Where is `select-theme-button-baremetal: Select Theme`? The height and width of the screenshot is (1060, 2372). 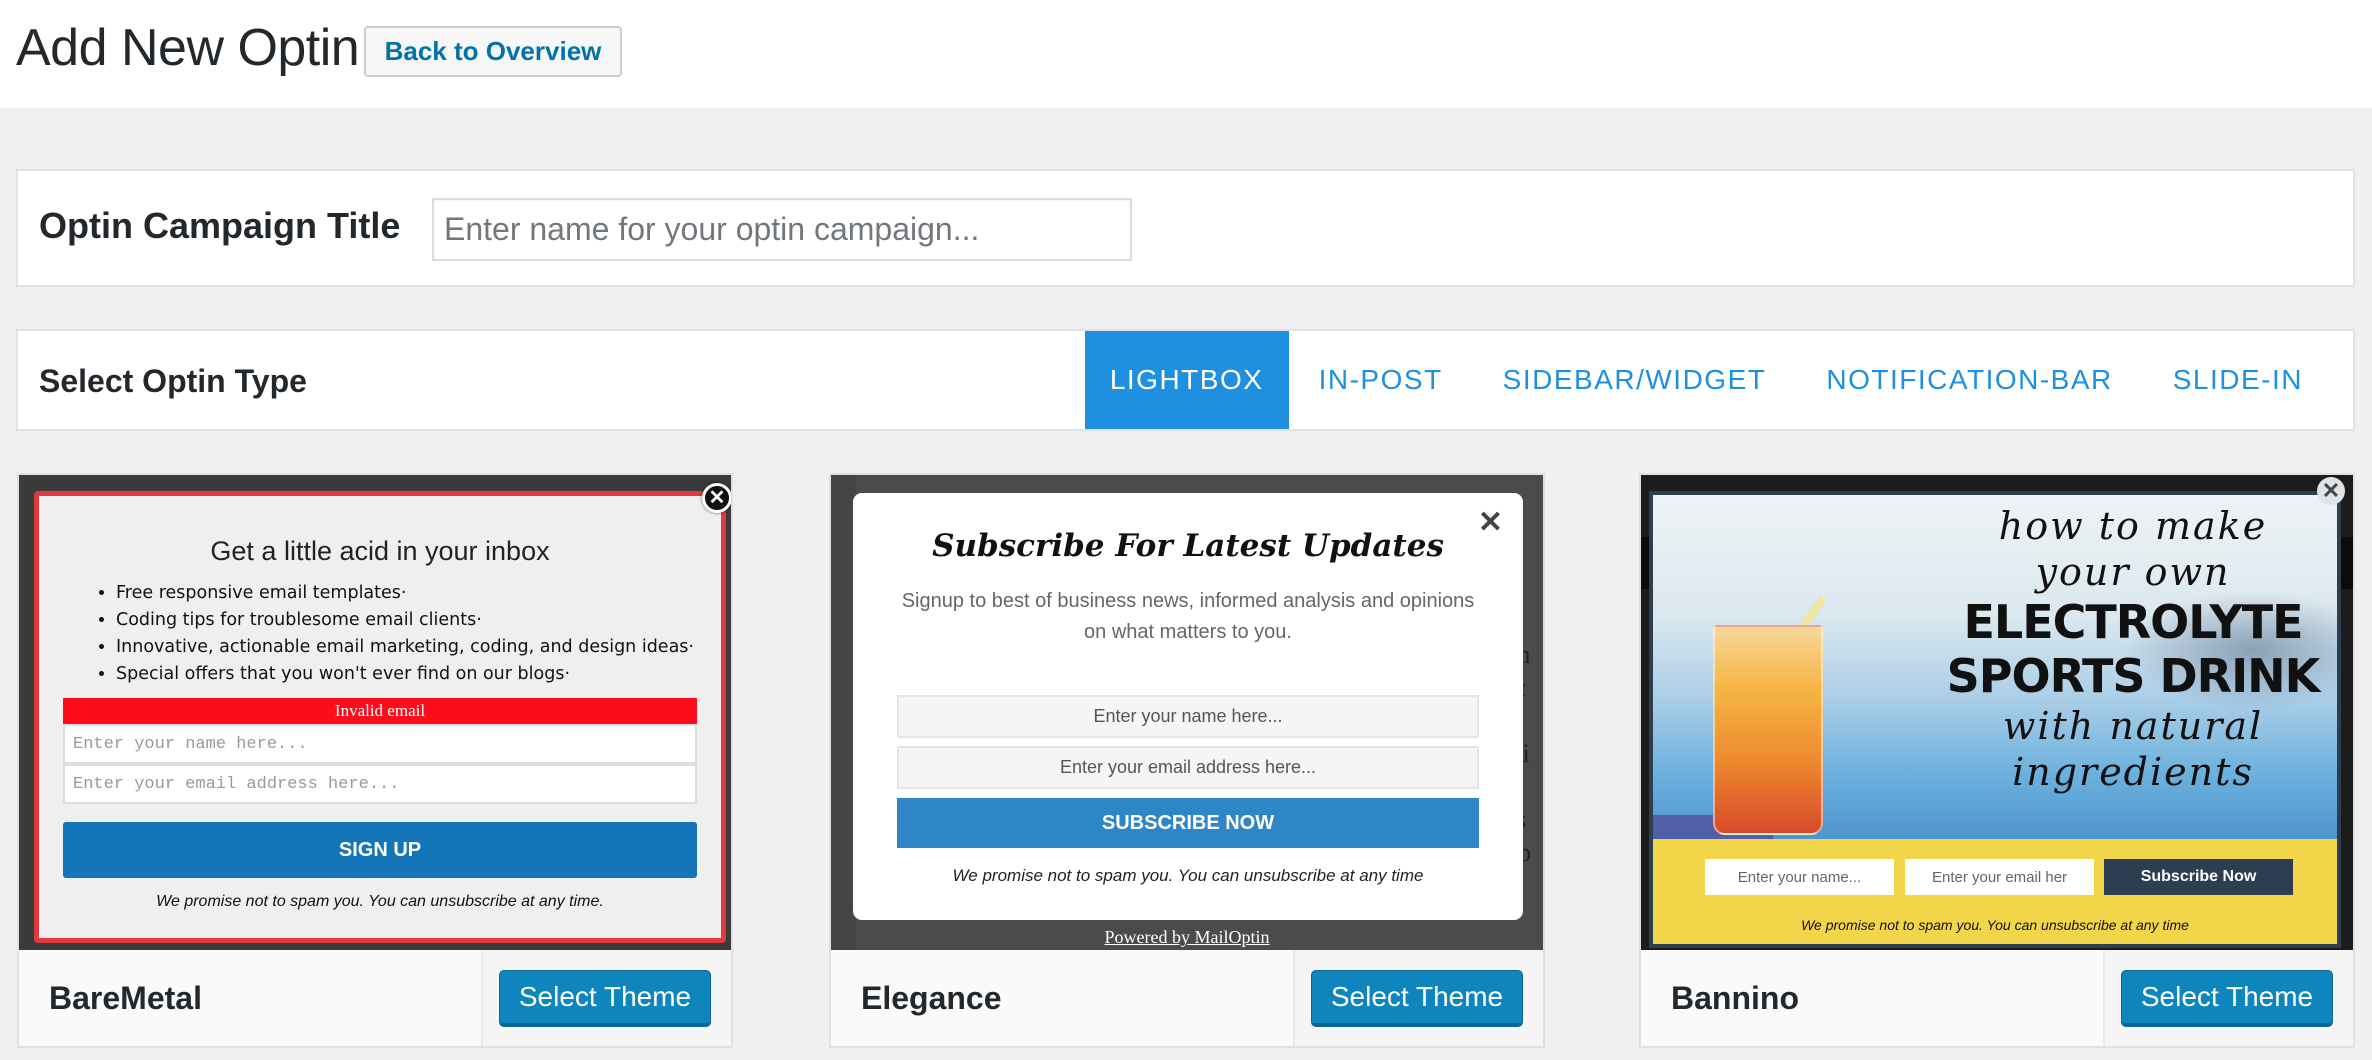 select-theme-button-baremetal: Select Theme is located at coordinates (605, 998).